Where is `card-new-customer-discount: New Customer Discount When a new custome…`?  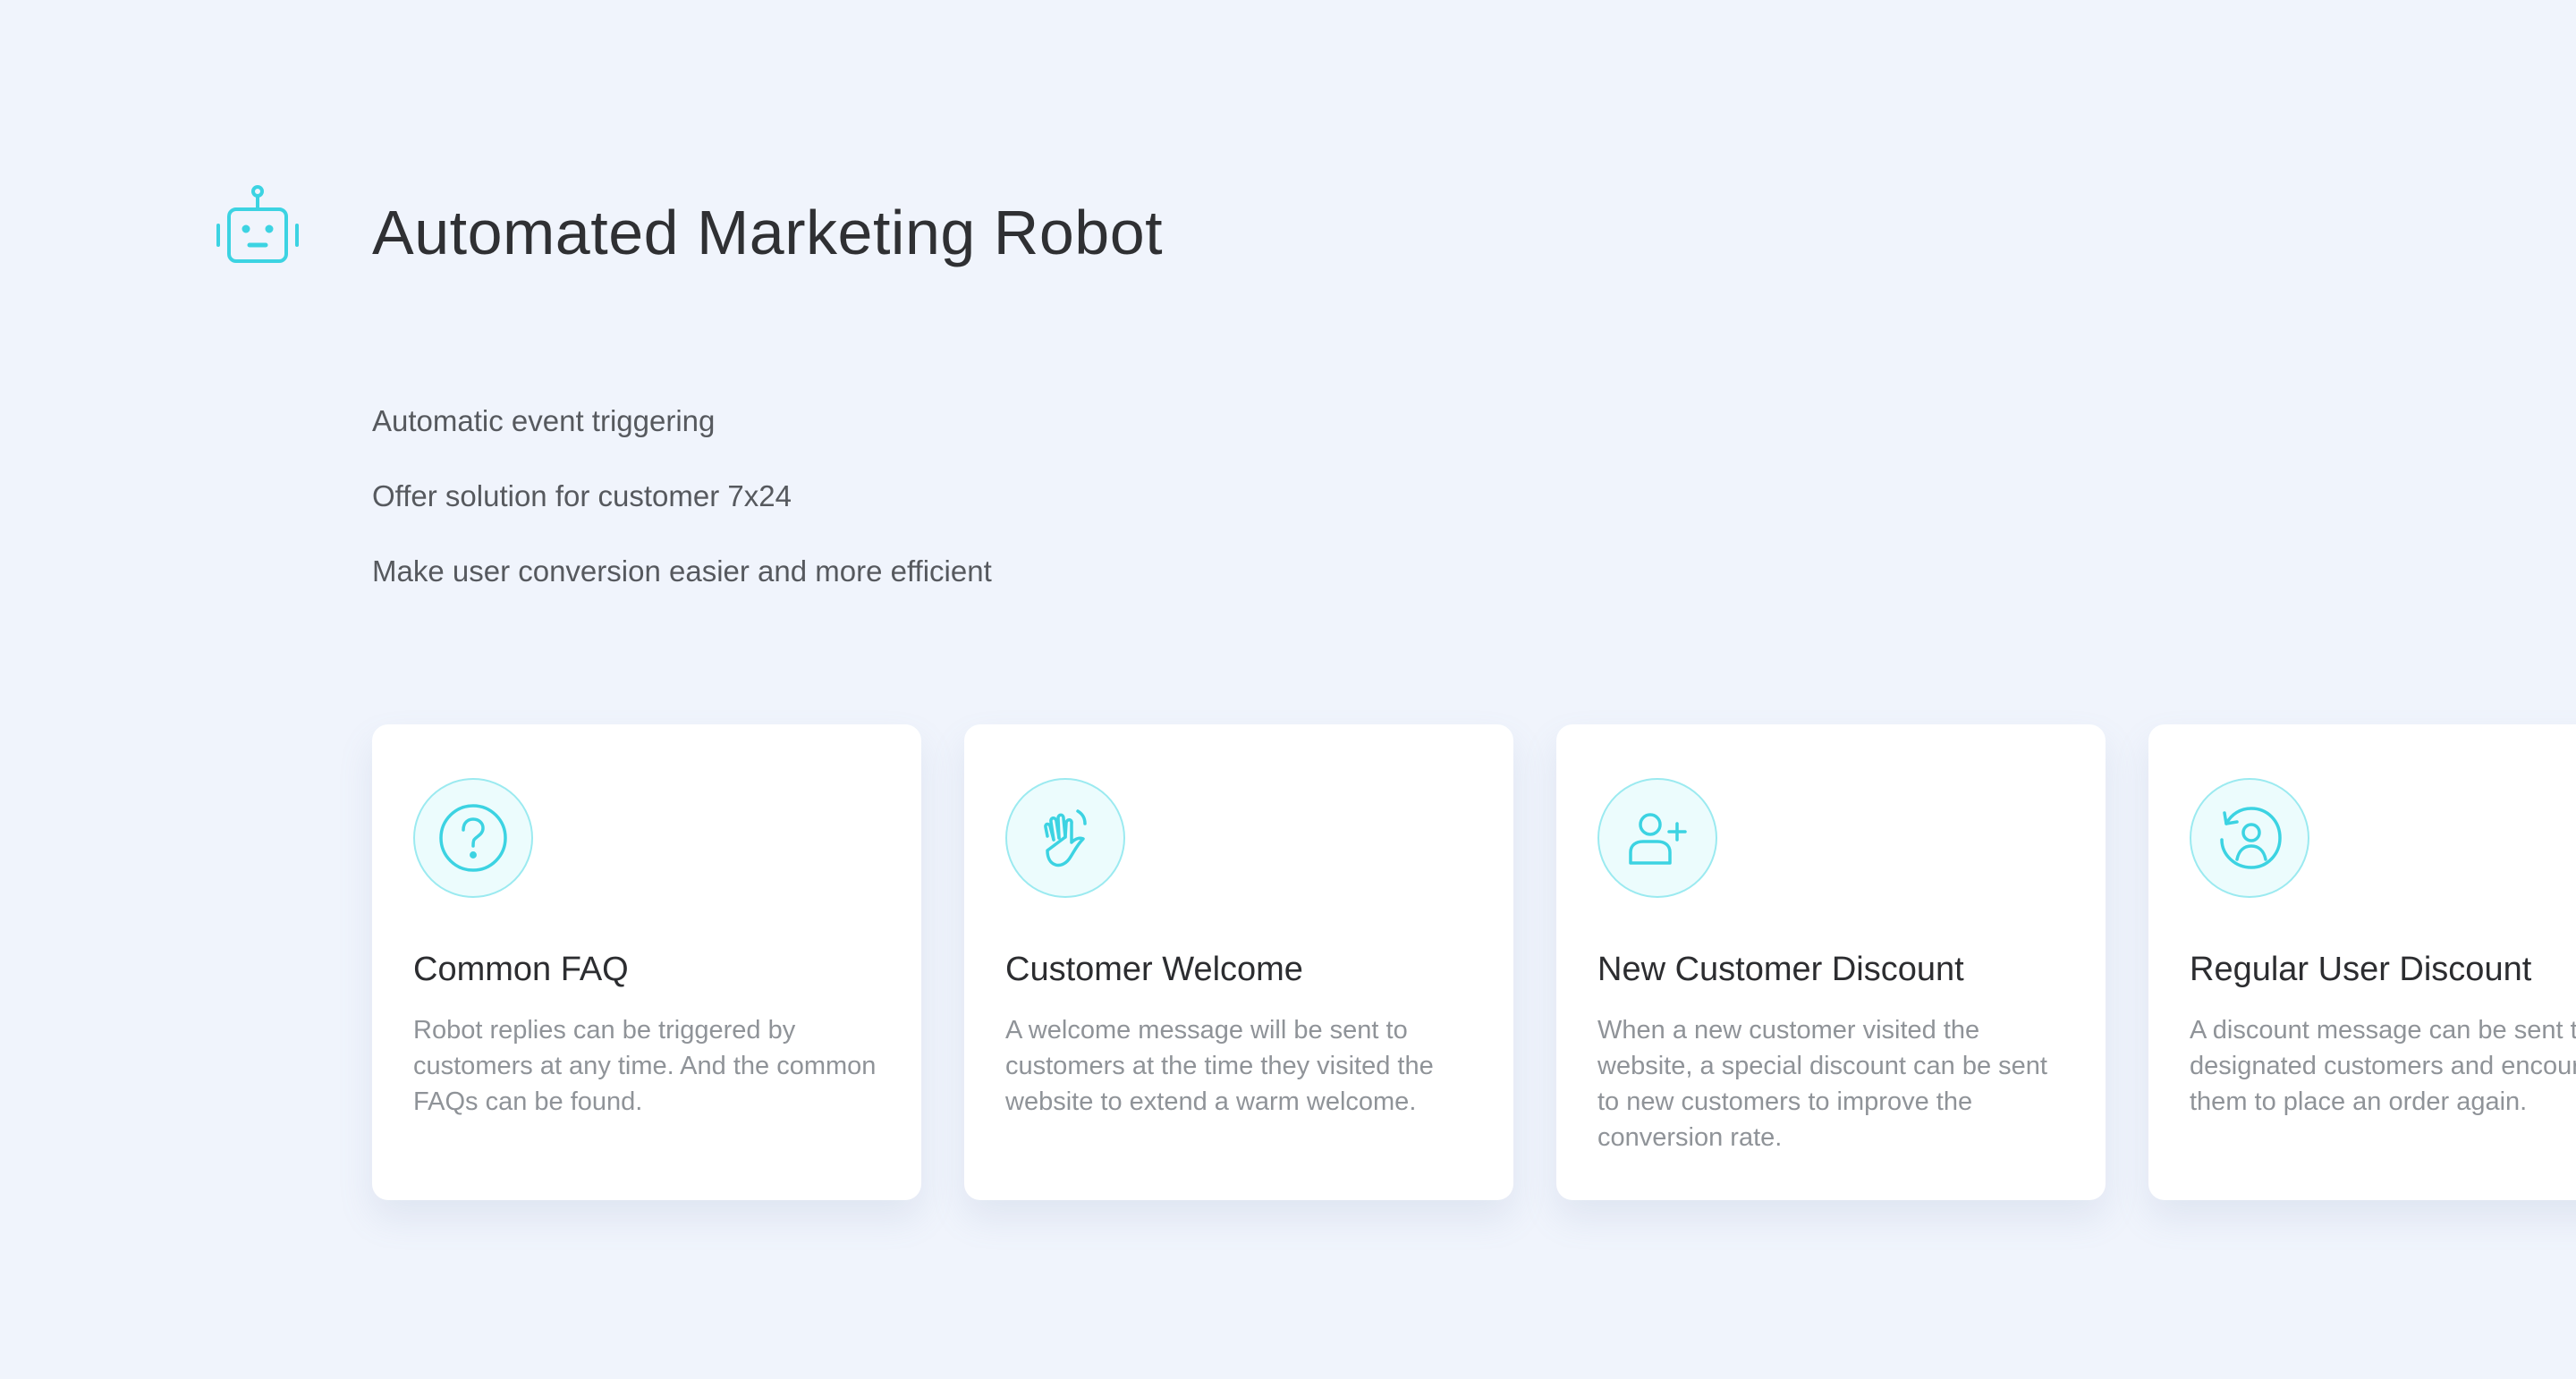
card-new-customer-discount: New Customer Discount When a new custome… is located at coordinates (1831, 962).